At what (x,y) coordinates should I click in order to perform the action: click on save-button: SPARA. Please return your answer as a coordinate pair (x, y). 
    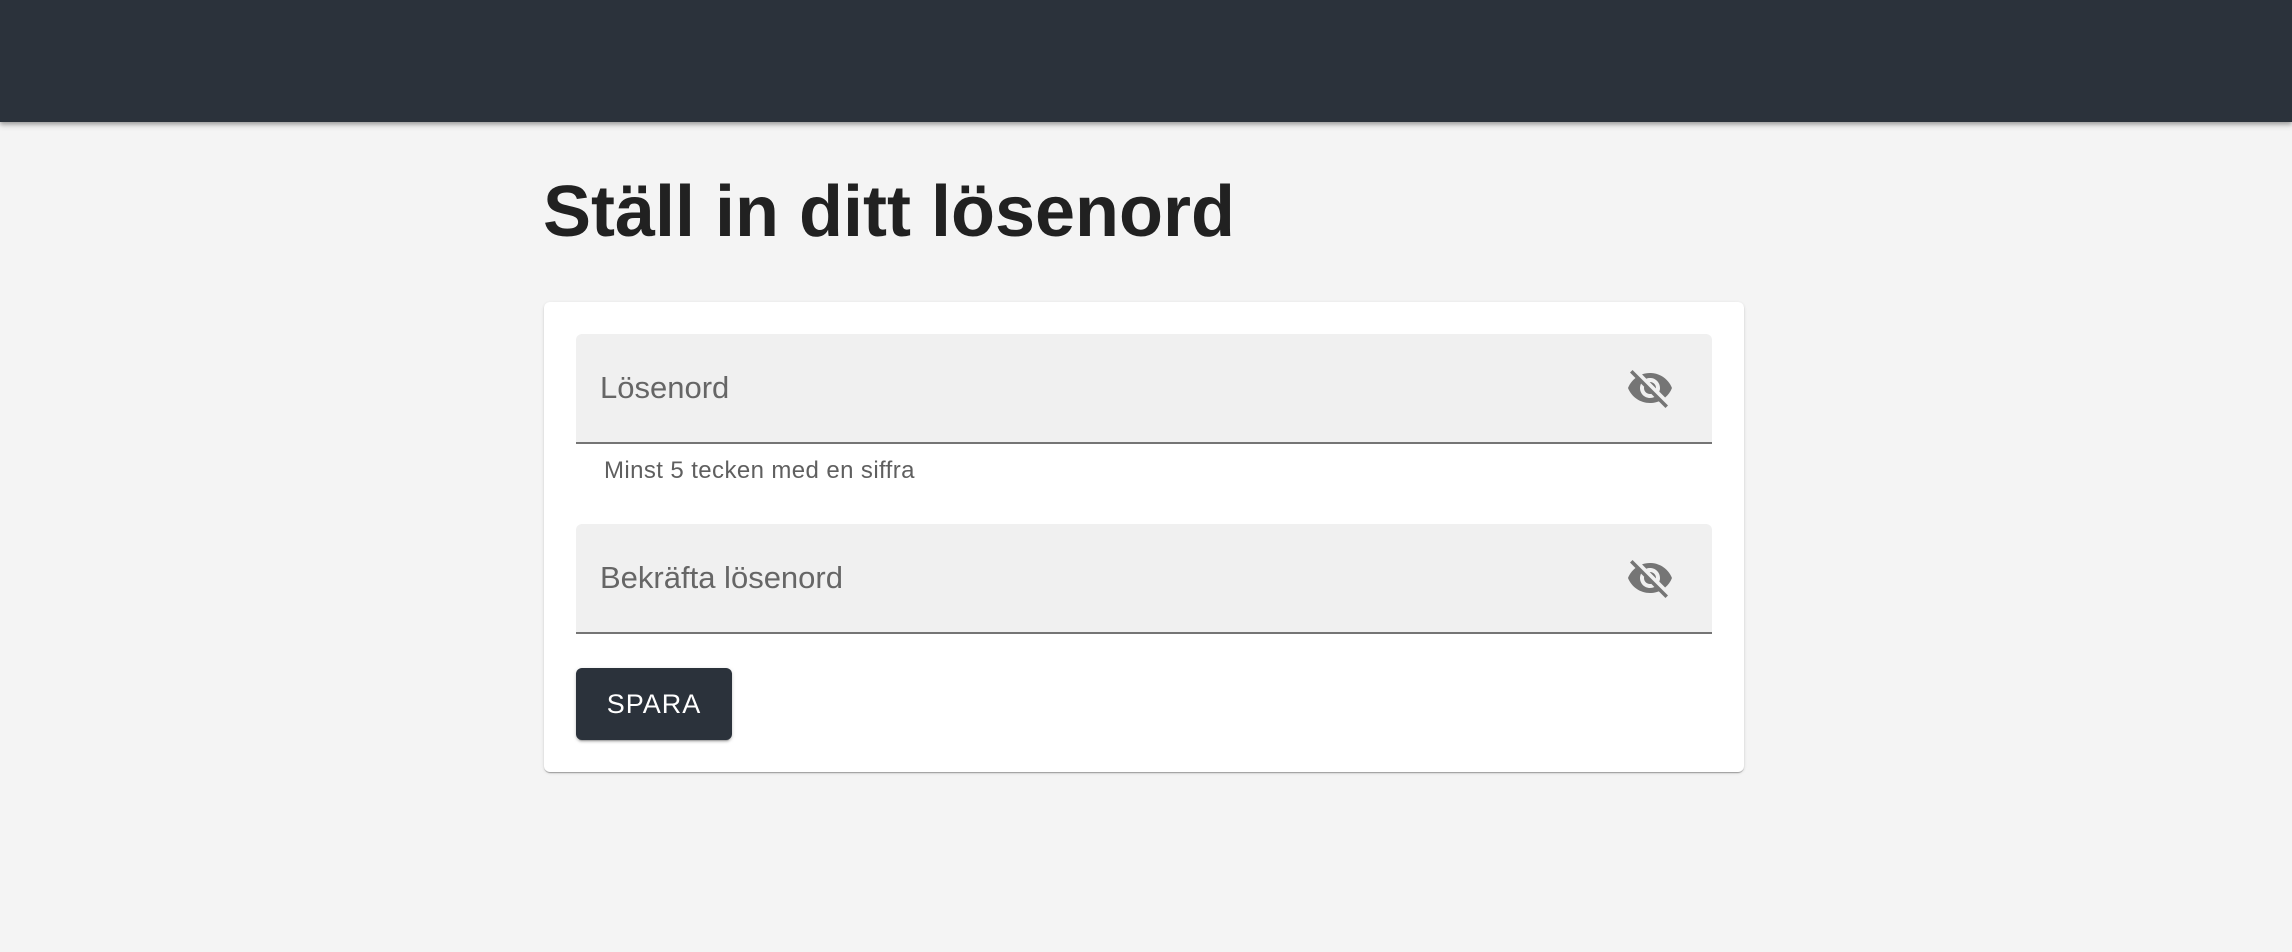
    Looking at the image, I should click on (654, 704).